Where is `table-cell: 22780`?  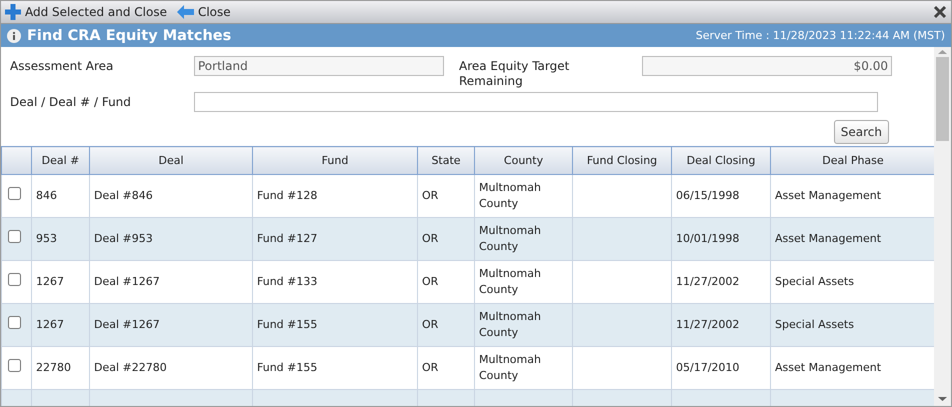
table-cell: 22780 is located at coordinates (53, 367).